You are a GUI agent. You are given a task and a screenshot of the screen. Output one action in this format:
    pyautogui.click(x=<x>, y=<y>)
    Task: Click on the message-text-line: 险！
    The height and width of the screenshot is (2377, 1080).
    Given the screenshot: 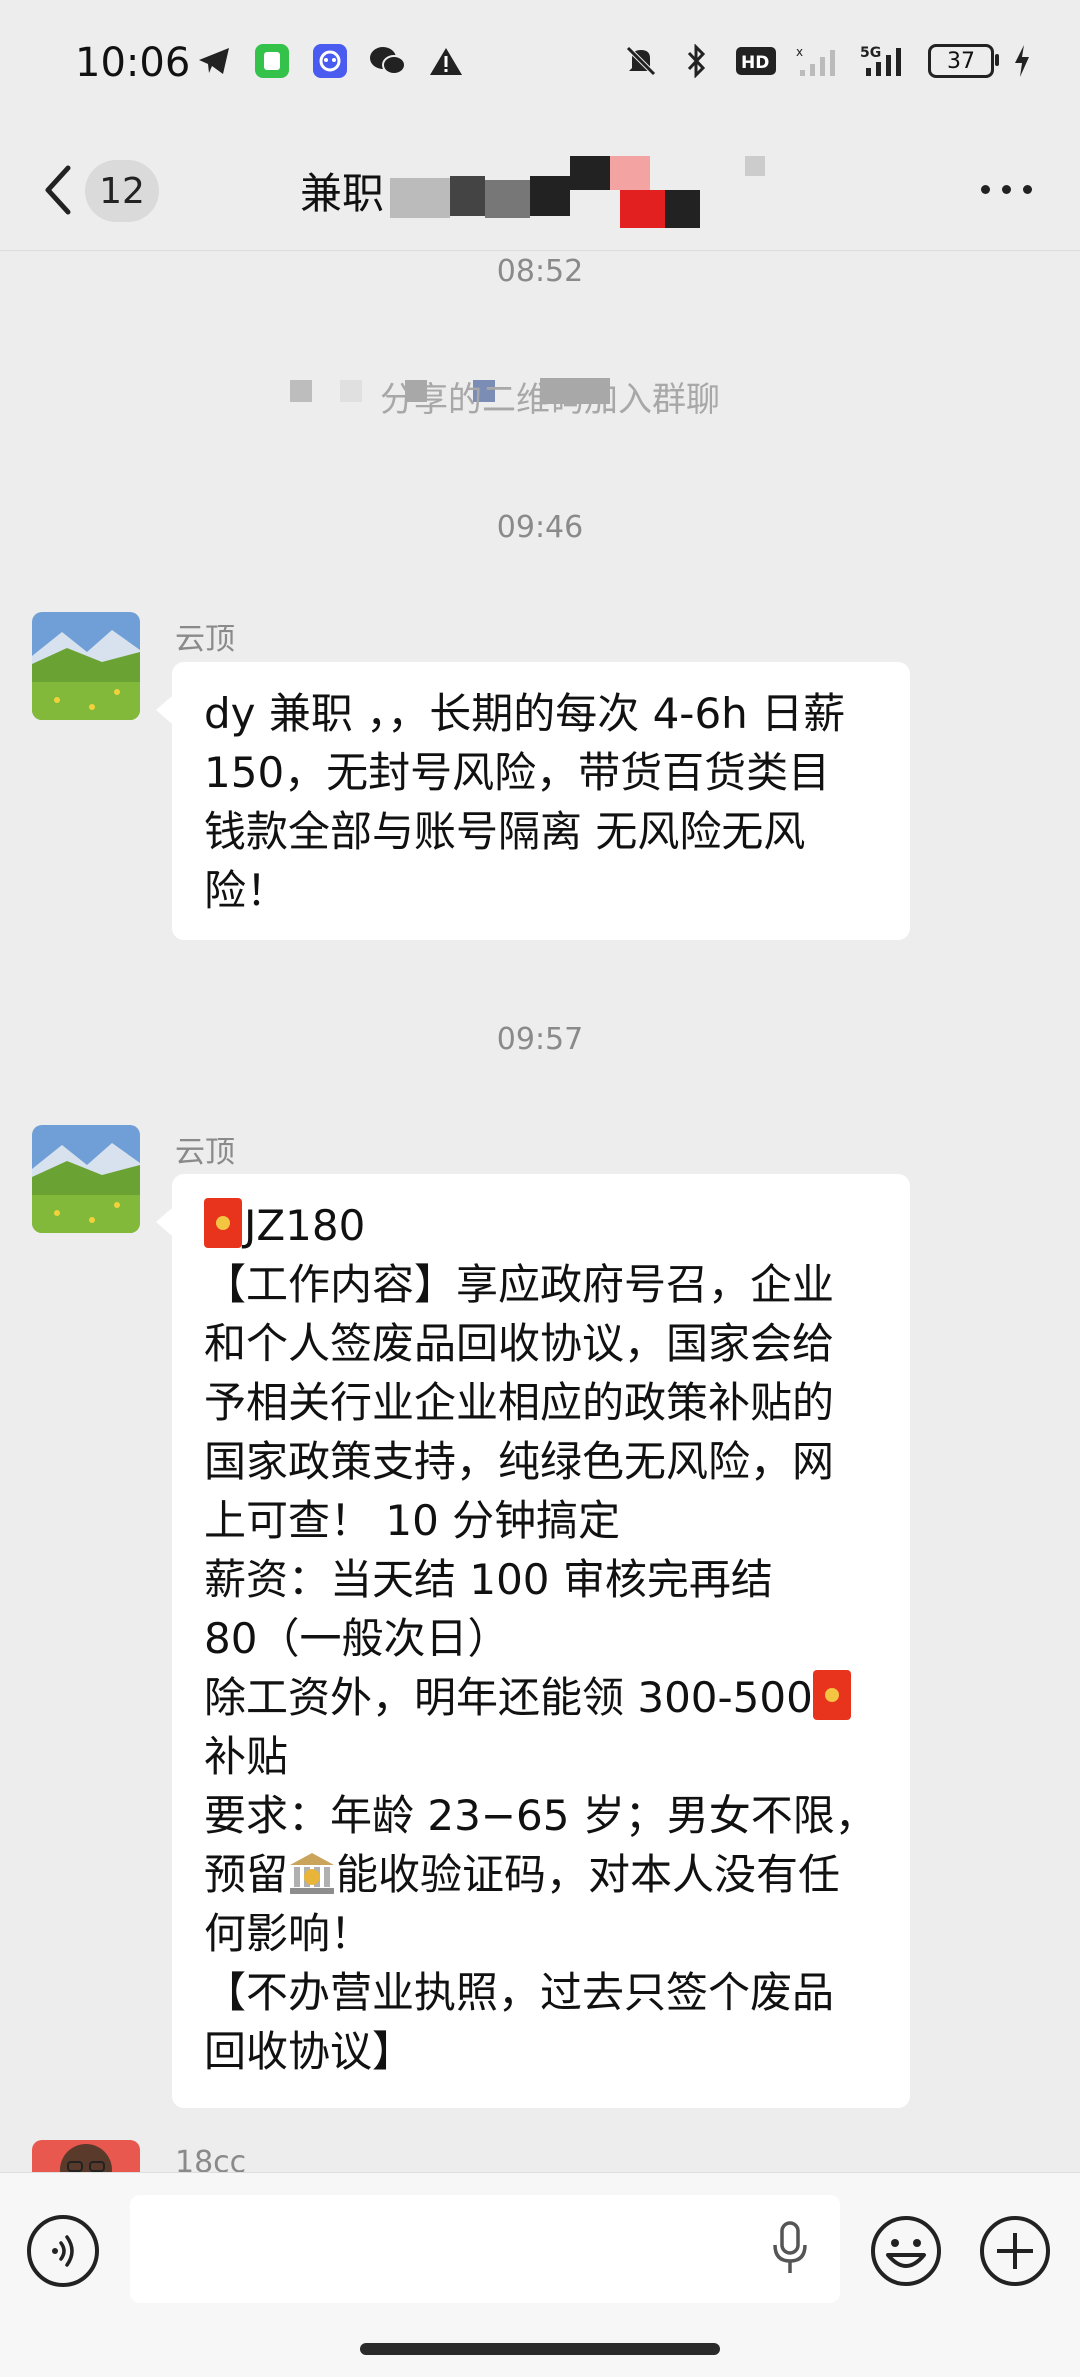 What is the action you would take?
    pyautogui.click(x=246, y=890)
    